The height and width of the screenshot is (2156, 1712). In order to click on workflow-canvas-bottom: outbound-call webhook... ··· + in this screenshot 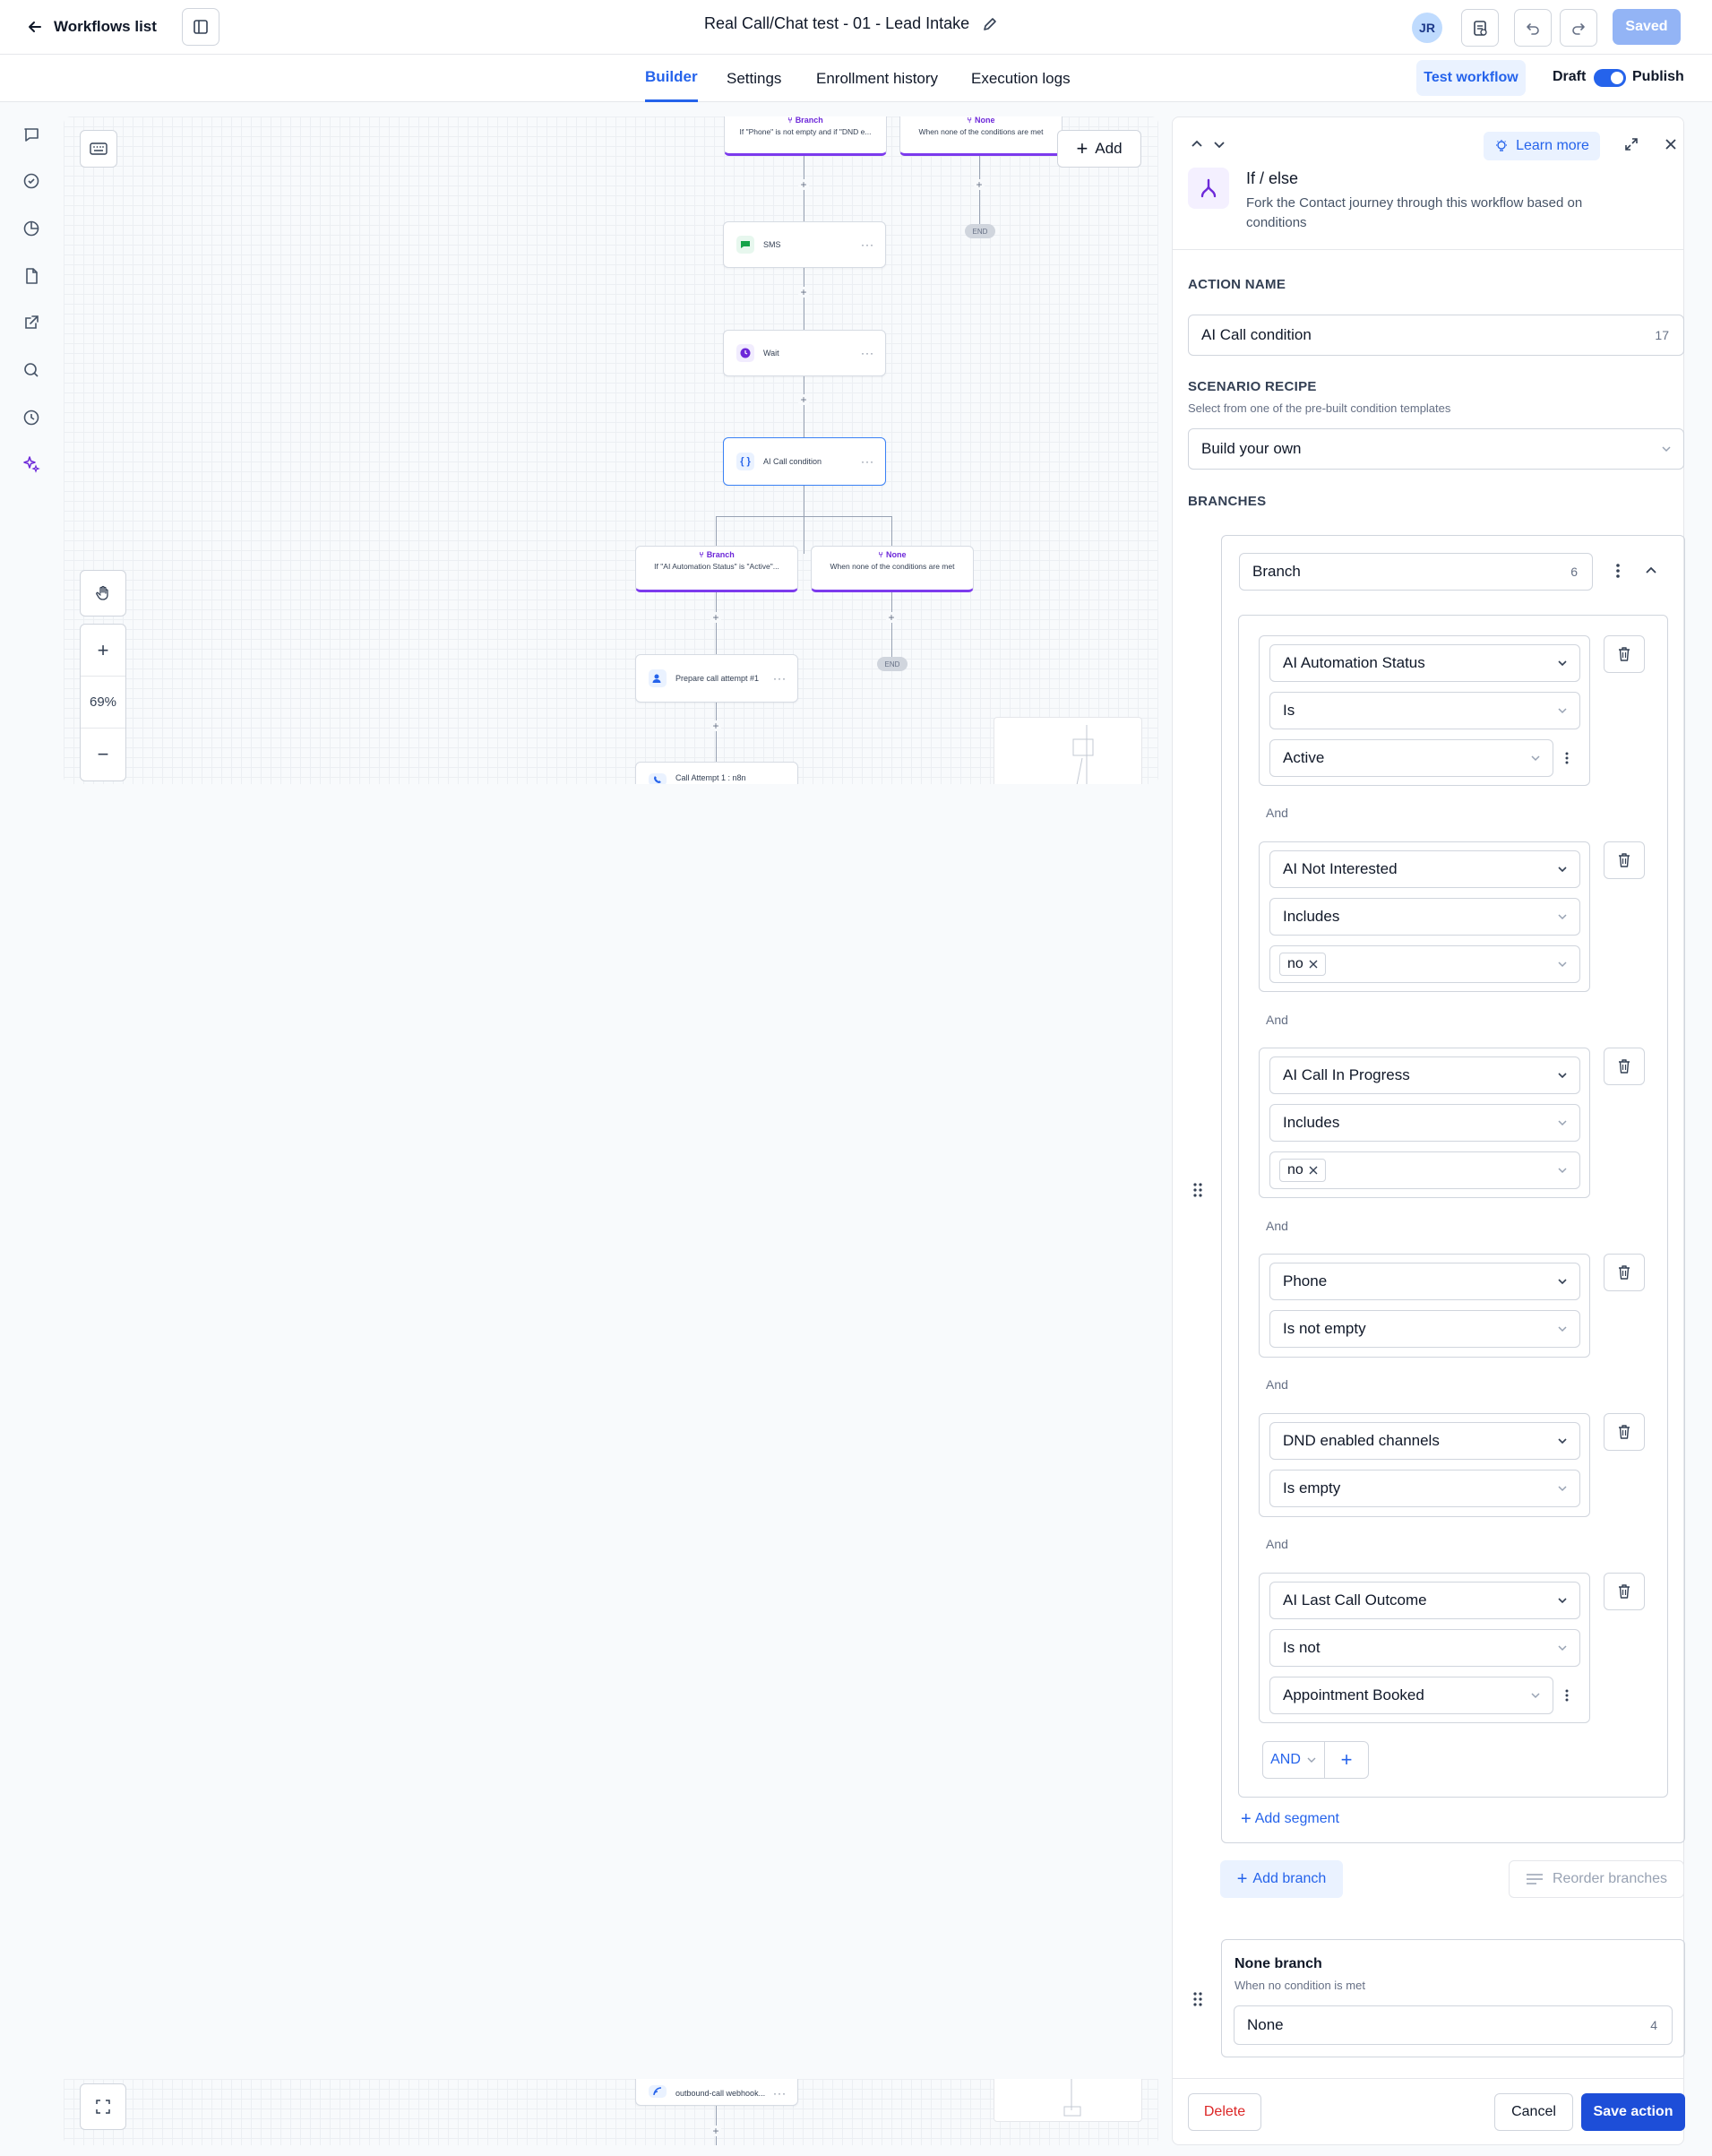, I will do `click(611, 2112)`.